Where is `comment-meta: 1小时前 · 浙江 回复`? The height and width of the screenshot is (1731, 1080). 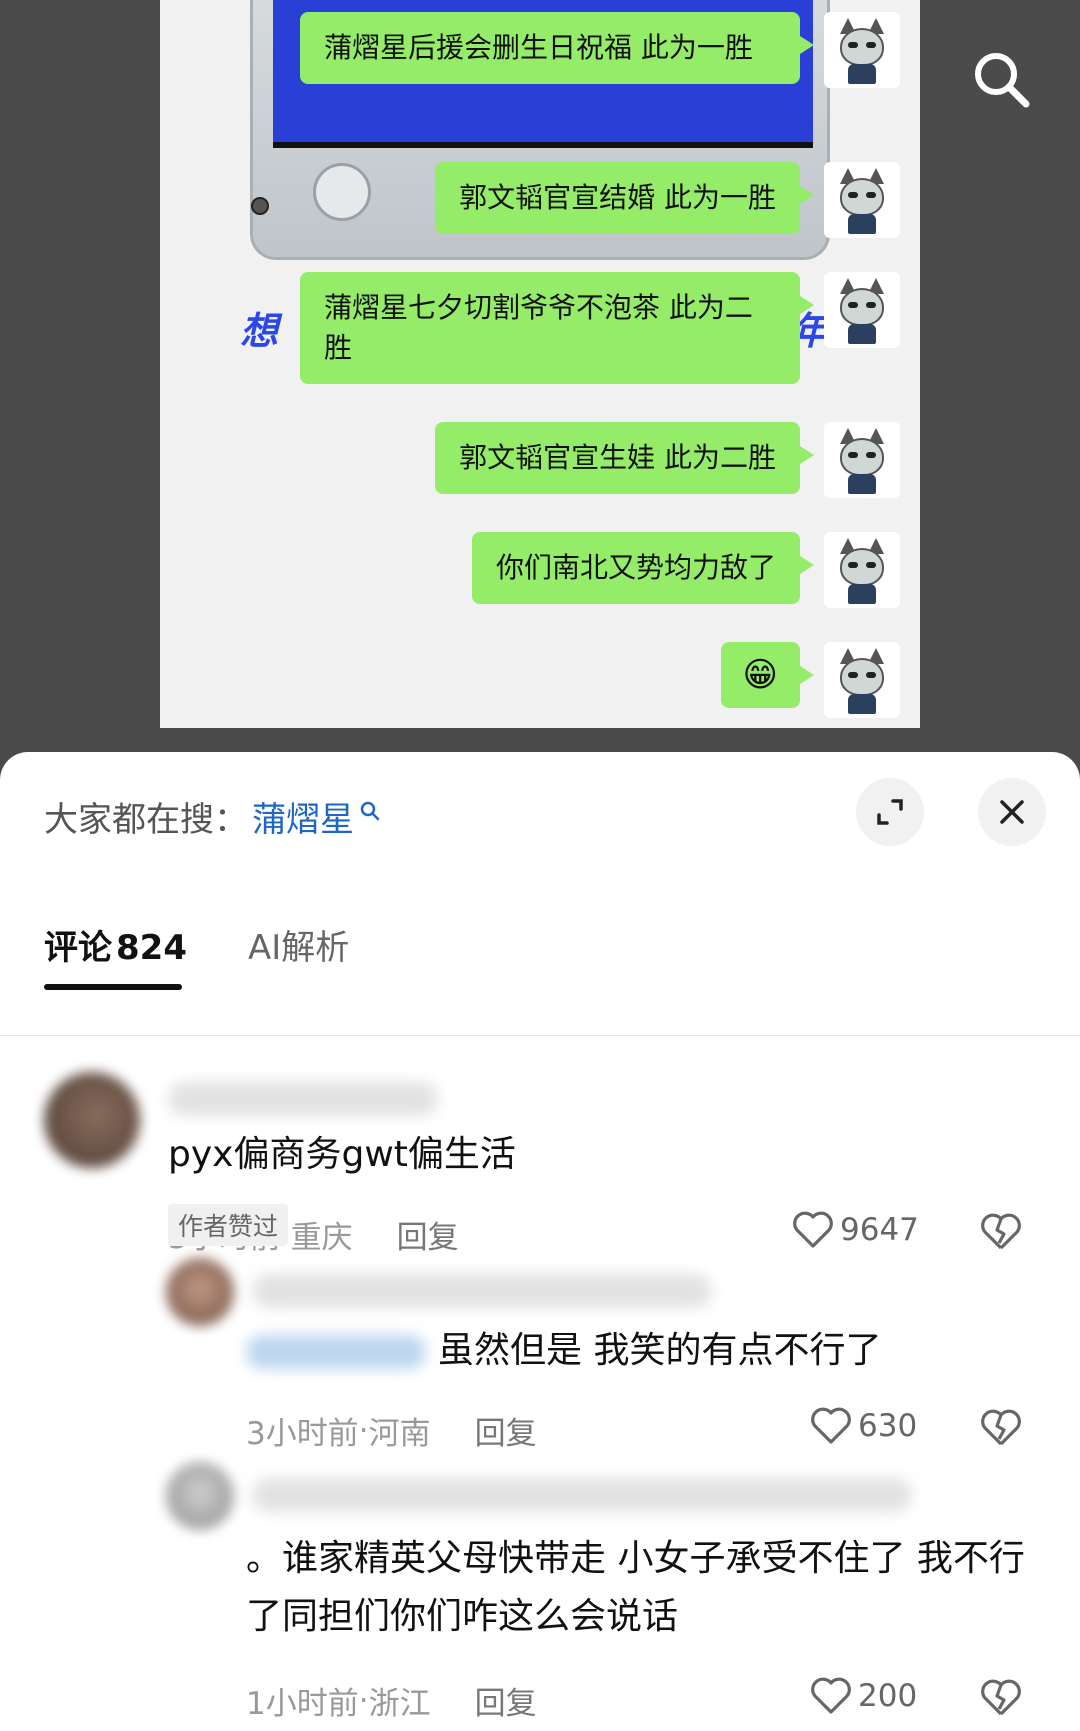
comment-meta: 1小时前 · 浙江 回复 is located at coordinates (391, 1700).